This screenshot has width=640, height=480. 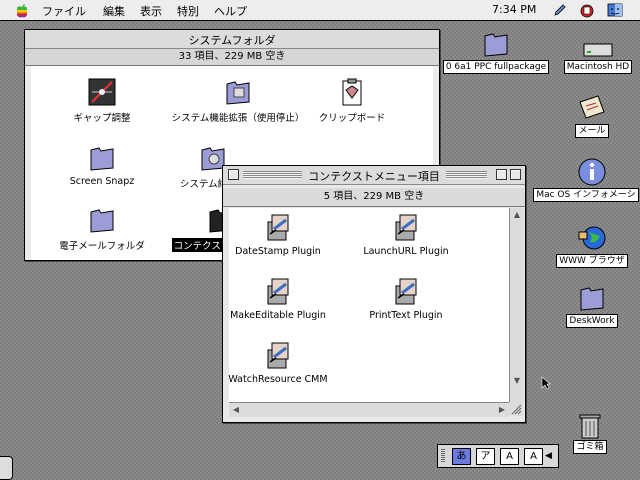 I want to click on system-folder-titlebar: システムフォルダ, so click(x=232, y=39).